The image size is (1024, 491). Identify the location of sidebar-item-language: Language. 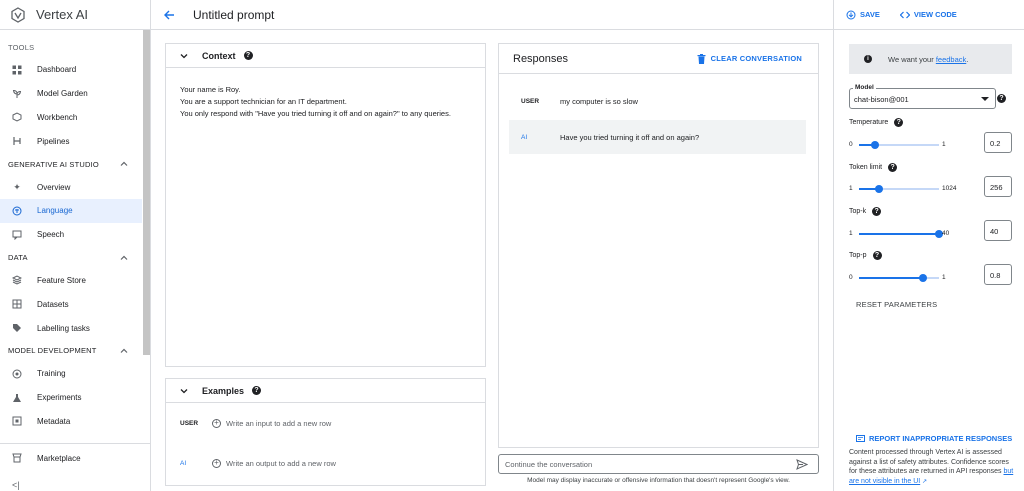
(71, 210).